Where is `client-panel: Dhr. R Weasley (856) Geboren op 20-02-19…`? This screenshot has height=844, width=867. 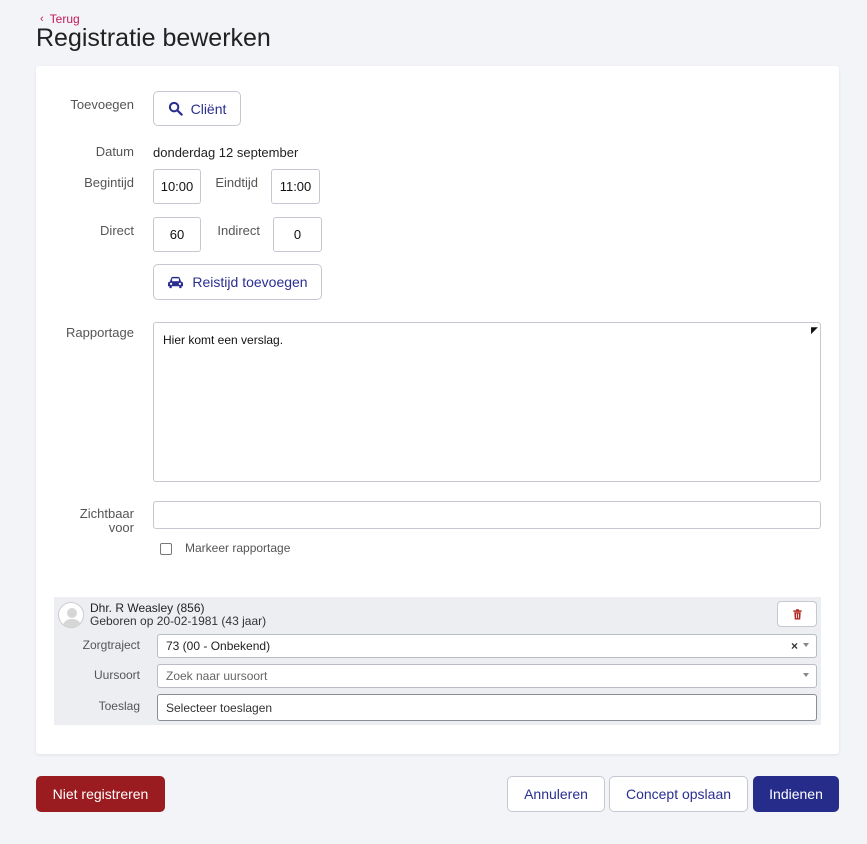
client-panel: Dhr. R Weasley (856) Geboren op 20-02-19… is located at coordinates (437, 661).